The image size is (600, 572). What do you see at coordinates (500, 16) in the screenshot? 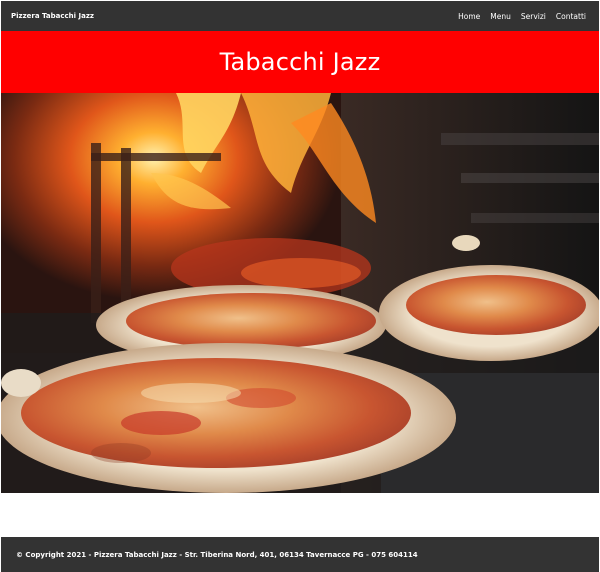
I see `nav-link-menu: Menu` at bounding box center [500, 16].